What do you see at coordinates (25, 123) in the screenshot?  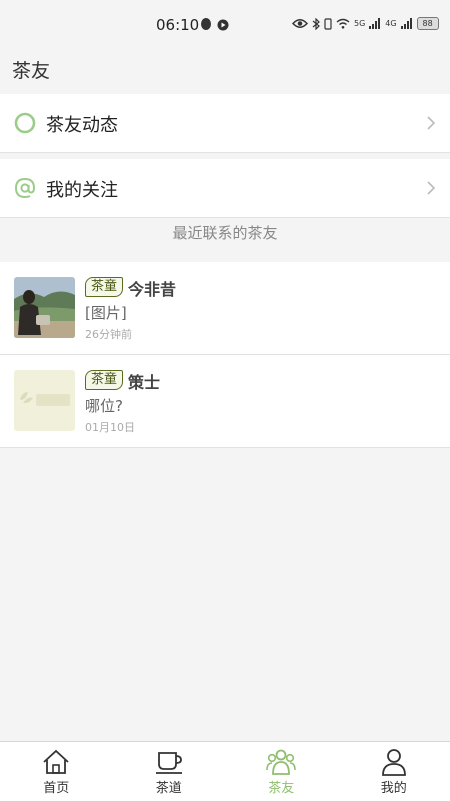 I see `circle-icon` at bounding box center [25, 123].